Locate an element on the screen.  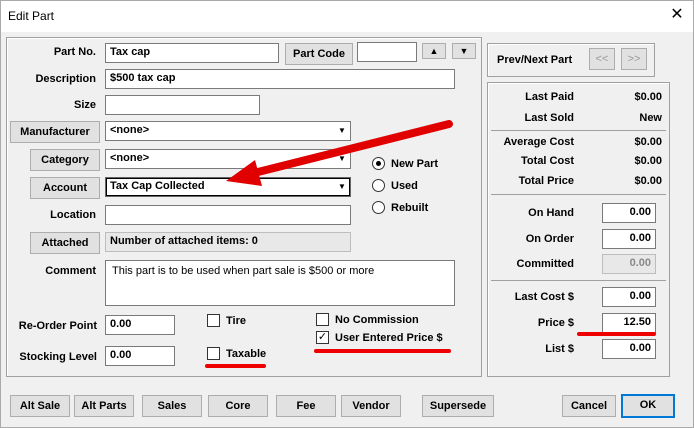
vendor-button: Vendor is located at coordinates (371, 406).